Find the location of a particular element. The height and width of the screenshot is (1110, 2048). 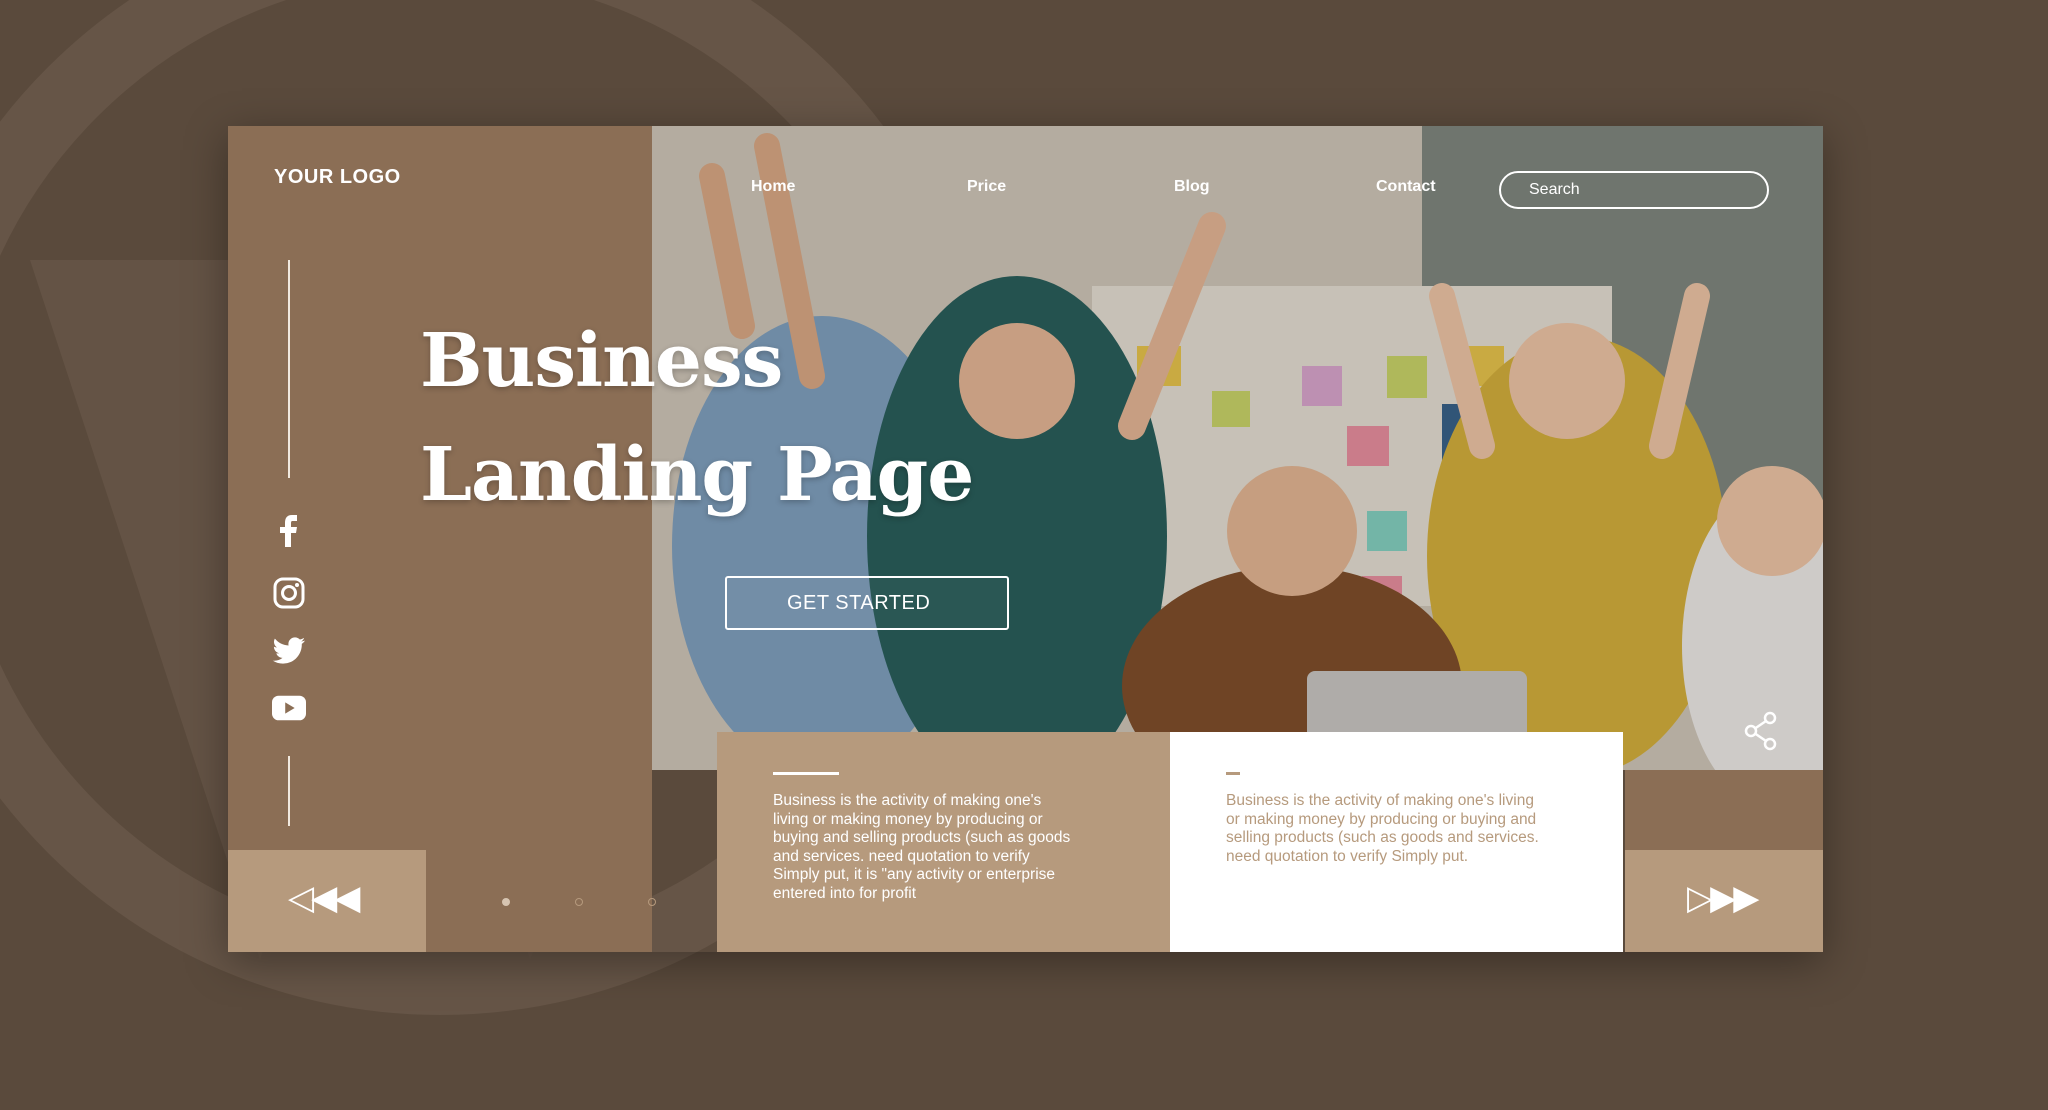

site-logo: YOUR LOGO is located at coordinates (337, 177).